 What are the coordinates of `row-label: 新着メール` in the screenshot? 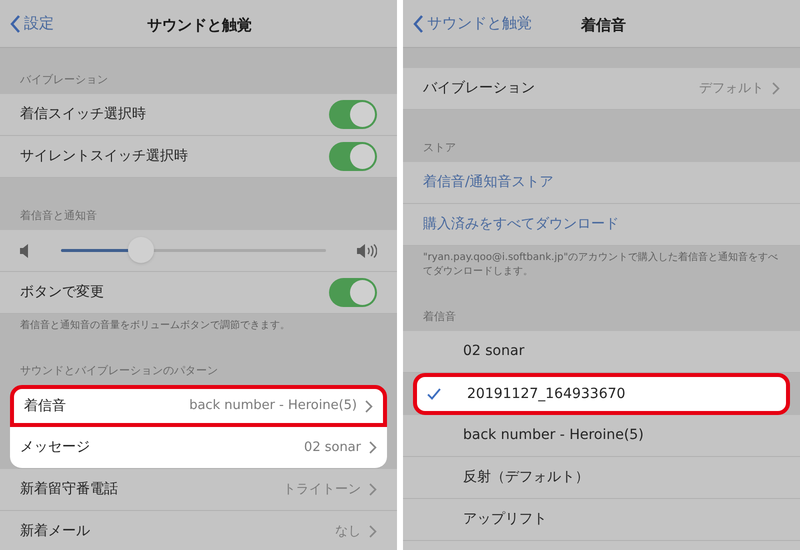 It's located at (55, 531).